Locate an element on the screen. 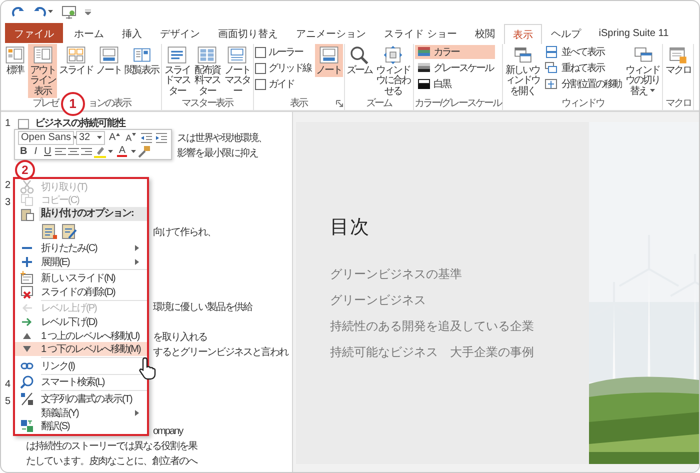  ribbon-tab: 画面切り替え is located at coordinates (248, 33).